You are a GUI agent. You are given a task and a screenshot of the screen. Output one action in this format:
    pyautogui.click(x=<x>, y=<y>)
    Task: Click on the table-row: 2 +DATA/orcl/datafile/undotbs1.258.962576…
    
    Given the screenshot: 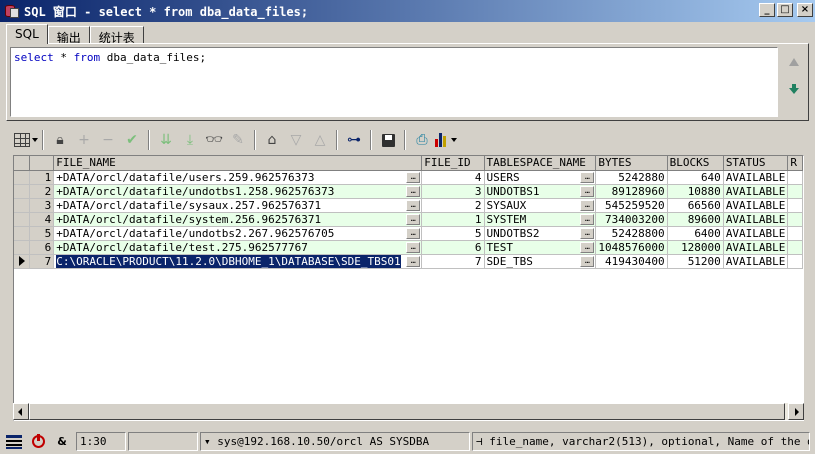 What is the action you would take?
    pyautogui.click(x=408, y=191)
    